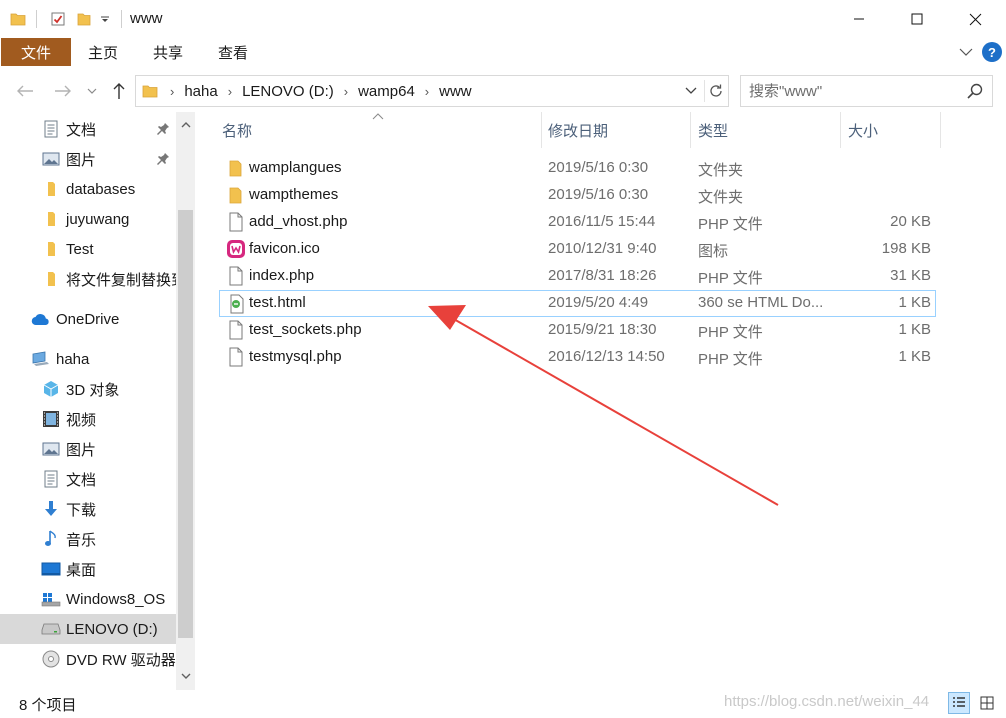 The image size is (1006, 718). I want to click on breadcrumb-www: www, so click(455, 91).